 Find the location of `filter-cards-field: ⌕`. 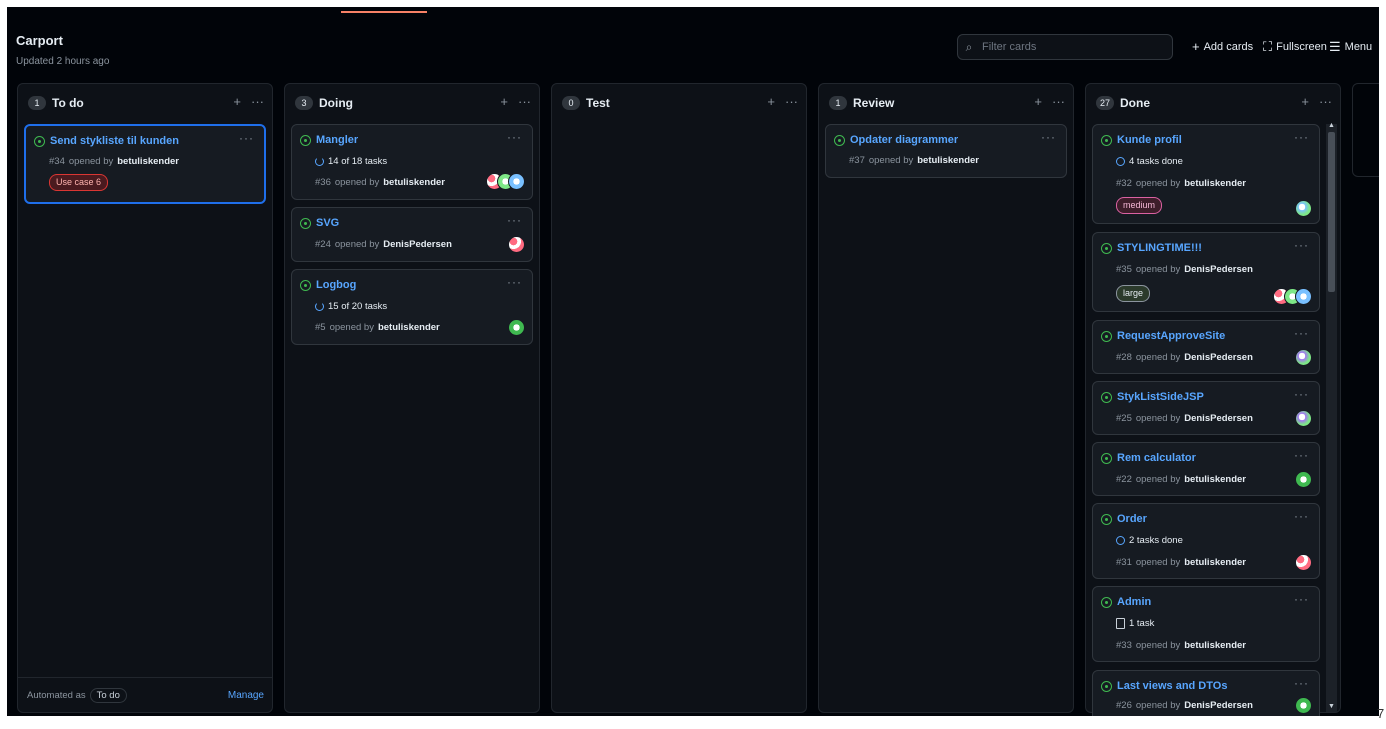

filter-cards-field: ⌕ is located at coordinates (1065, 47).